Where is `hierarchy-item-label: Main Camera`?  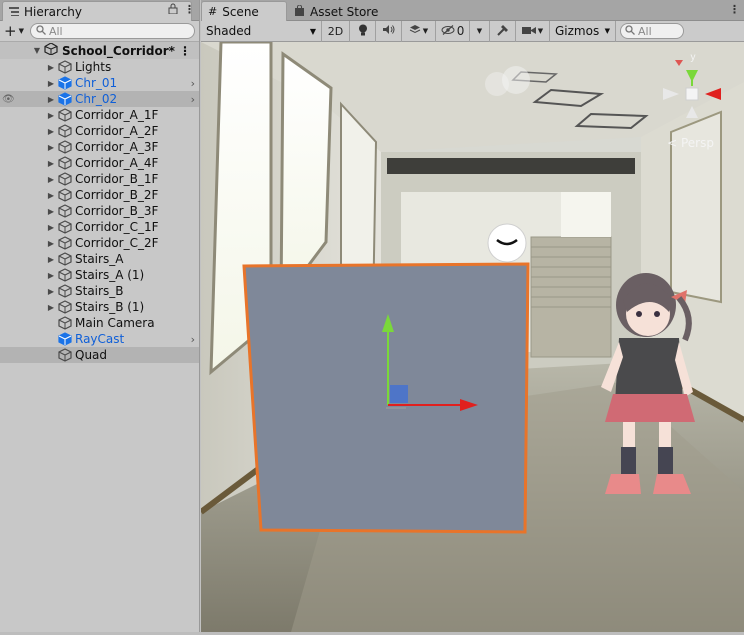
hierarchy-item-label: Main Camera is located at coordinates (115, 323).